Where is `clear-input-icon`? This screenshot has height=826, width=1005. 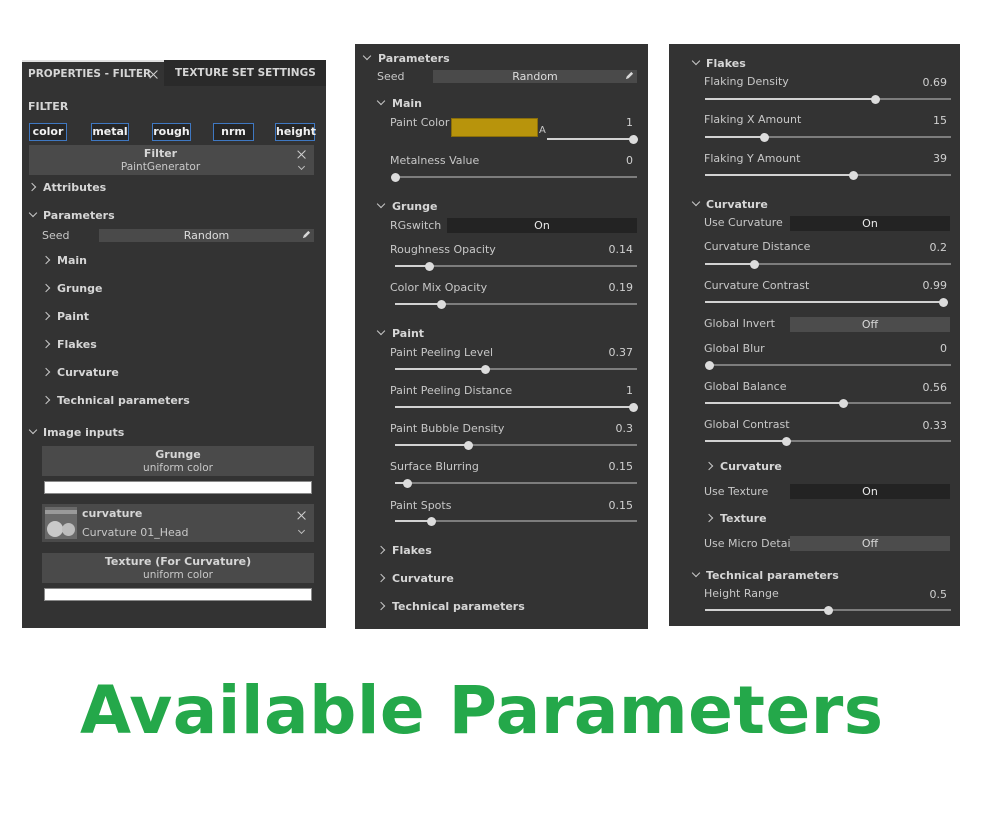 clear-input-icon is located at coordinates (301, 515).